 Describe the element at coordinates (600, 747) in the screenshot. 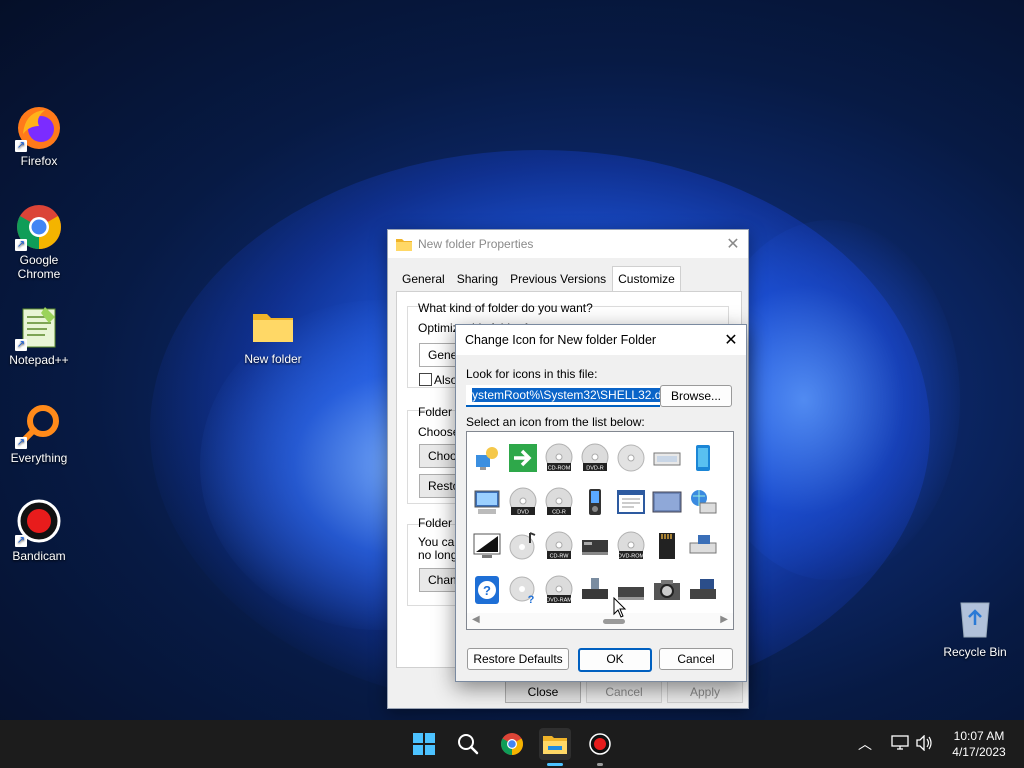

I see `taskbar-bandicam` at that location.